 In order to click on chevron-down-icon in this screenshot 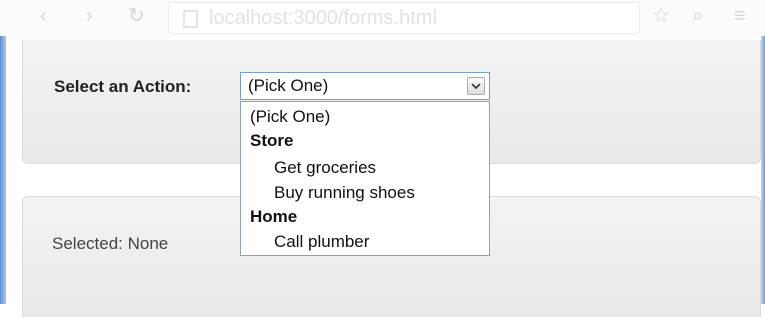, I will do `click(476, 86)`.